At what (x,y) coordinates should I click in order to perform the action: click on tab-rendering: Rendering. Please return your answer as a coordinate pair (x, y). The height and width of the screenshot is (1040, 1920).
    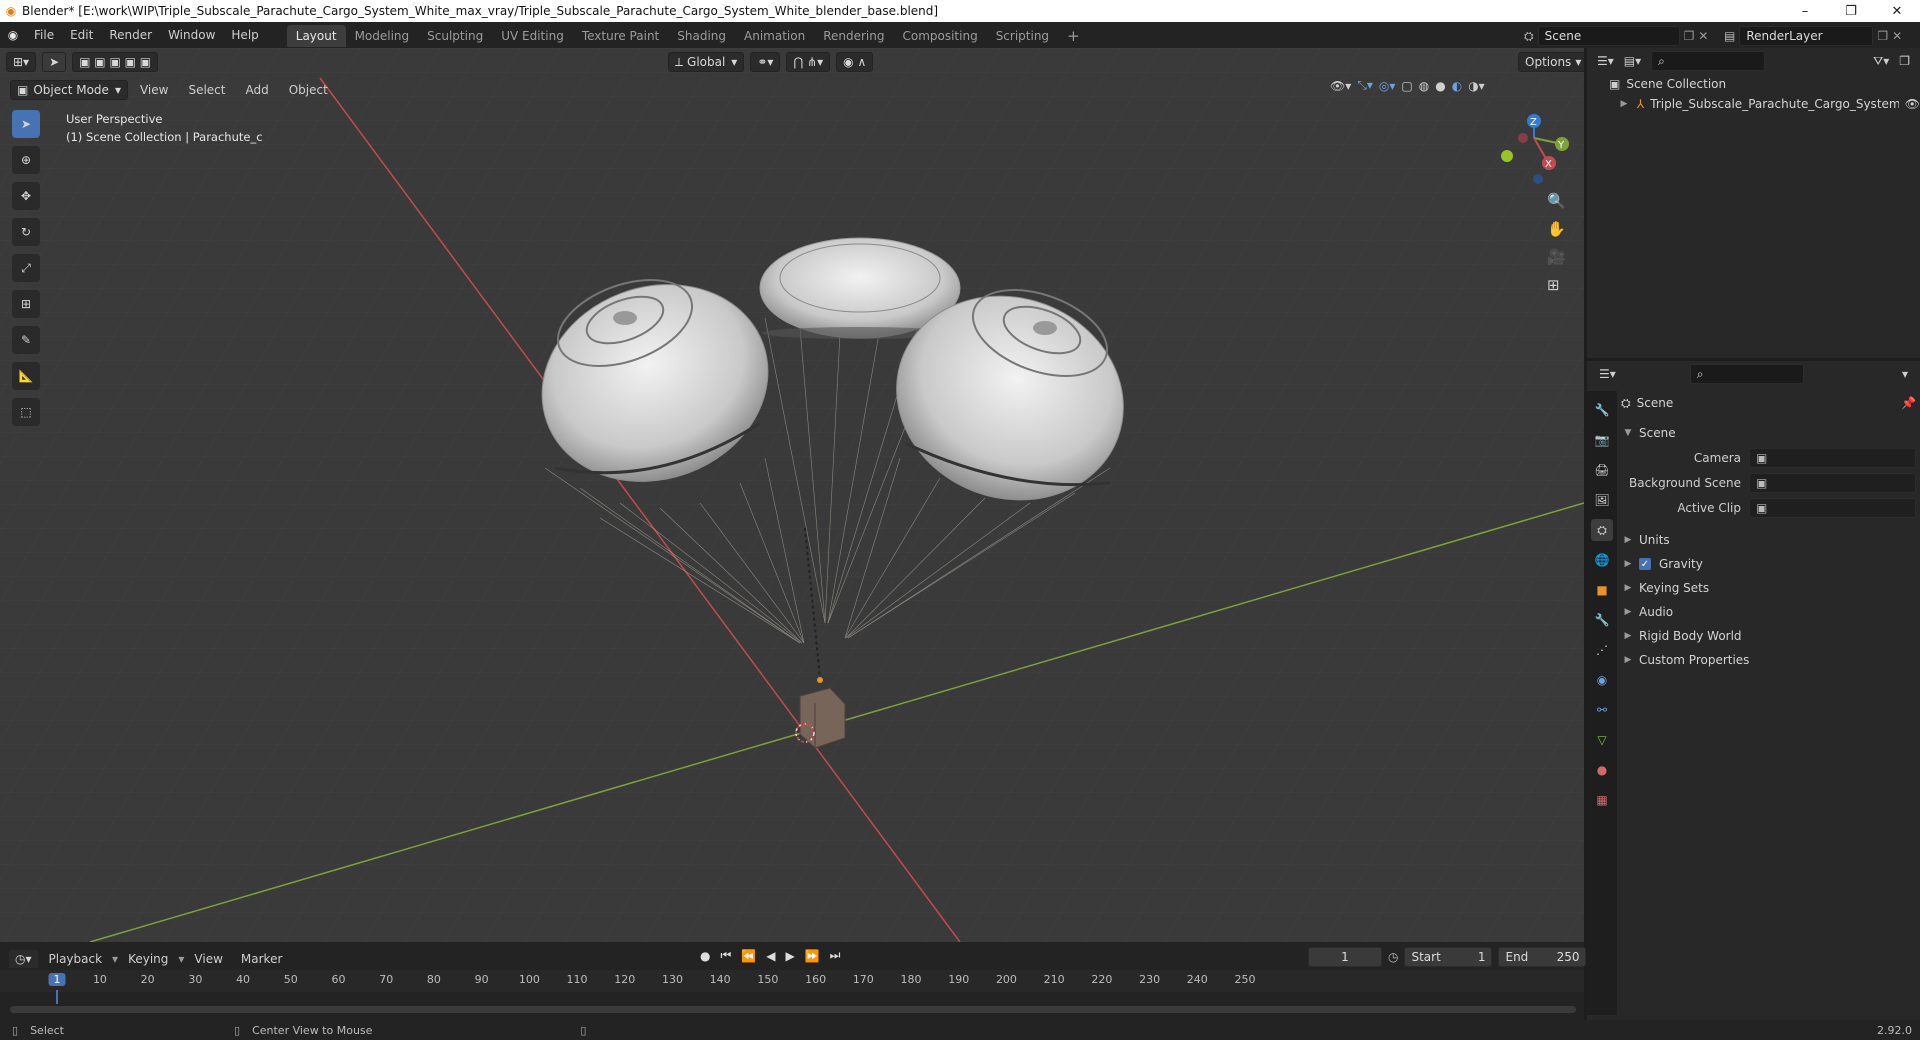
    Looking at the image, I should click on (853, 36).